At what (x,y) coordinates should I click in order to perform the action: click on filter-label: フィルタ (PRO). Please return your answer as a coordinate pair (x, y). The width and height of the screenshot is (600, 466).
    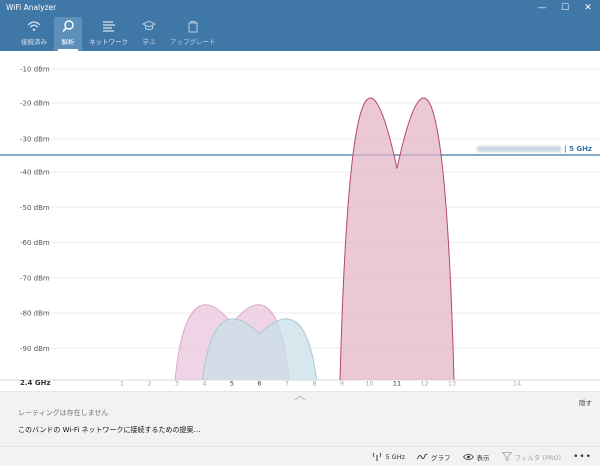
    Looking at the image, I should click on (538, 457).